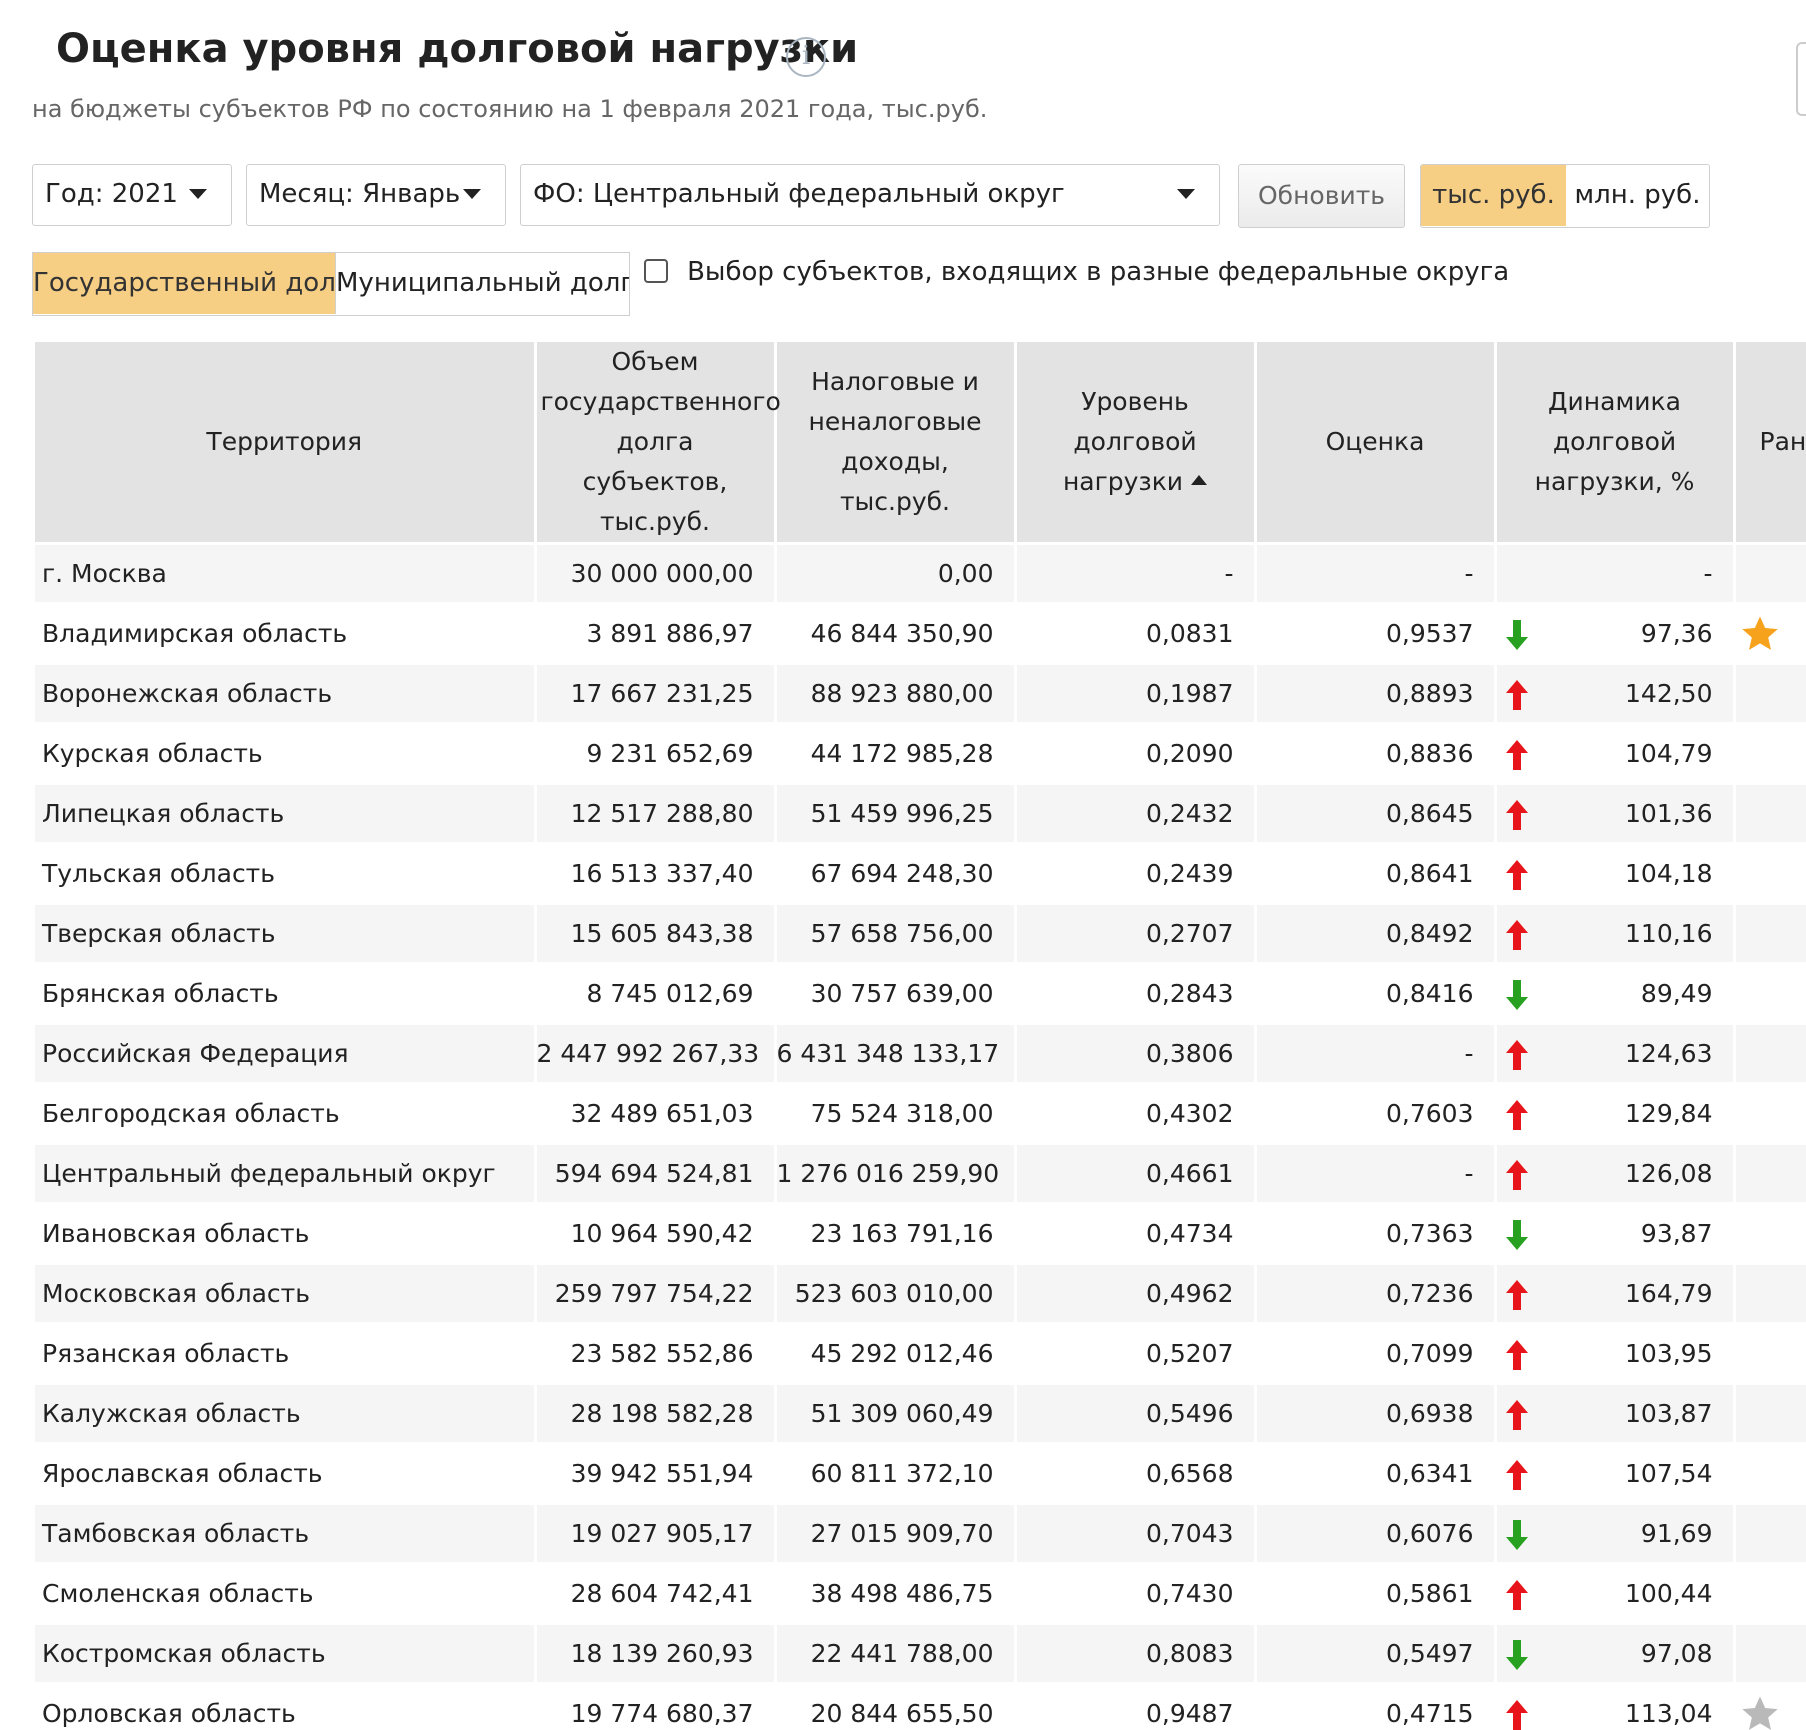  Describe the element at coordinates (806, 57) in the screenshot. I see `info-icon: i` at that location.